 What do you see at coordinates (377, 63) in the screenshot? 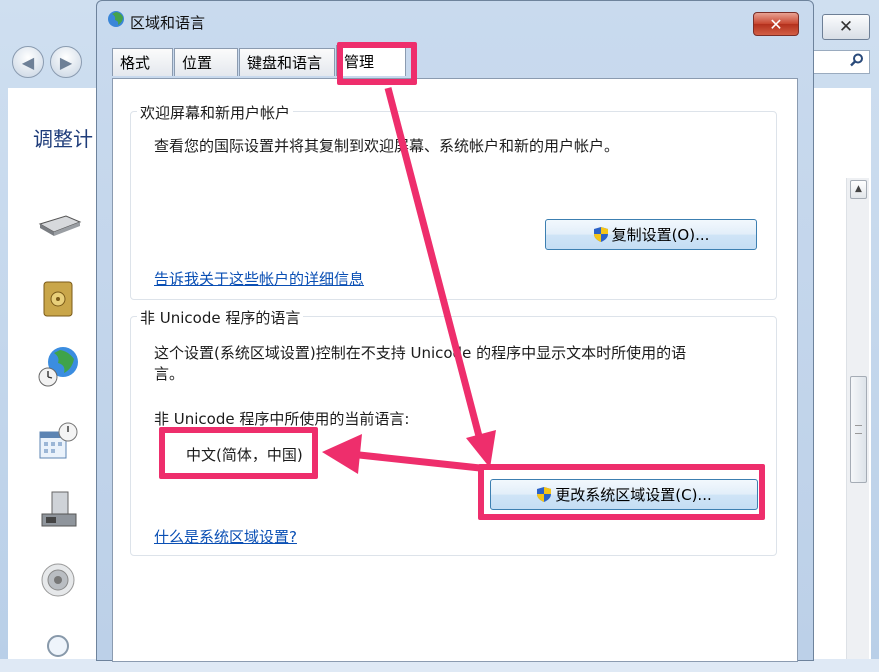
I see `highlight-administrative-tab` at bounding box center [377, 63].